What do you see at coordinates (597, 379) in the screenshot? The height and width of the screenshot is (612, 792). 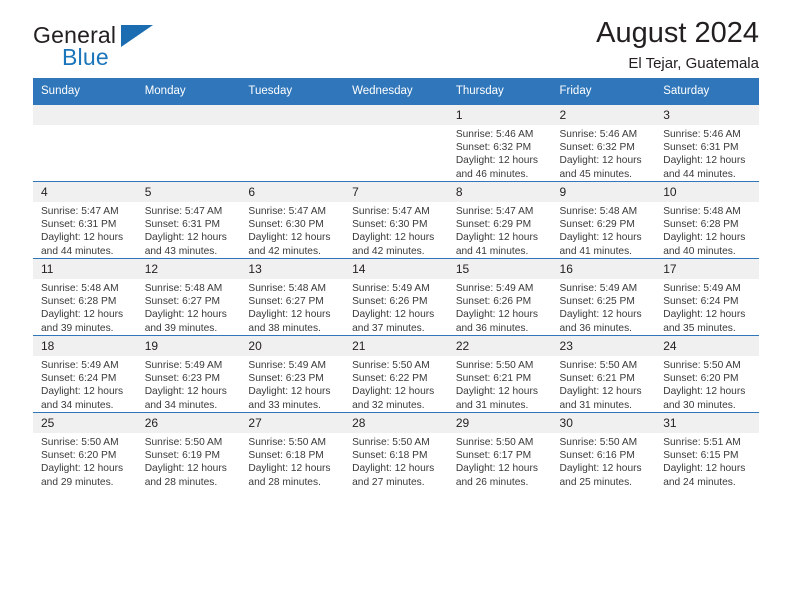 I see `sunset-text: Sunset: 6:21 PM` at bounding box center [597, 379].